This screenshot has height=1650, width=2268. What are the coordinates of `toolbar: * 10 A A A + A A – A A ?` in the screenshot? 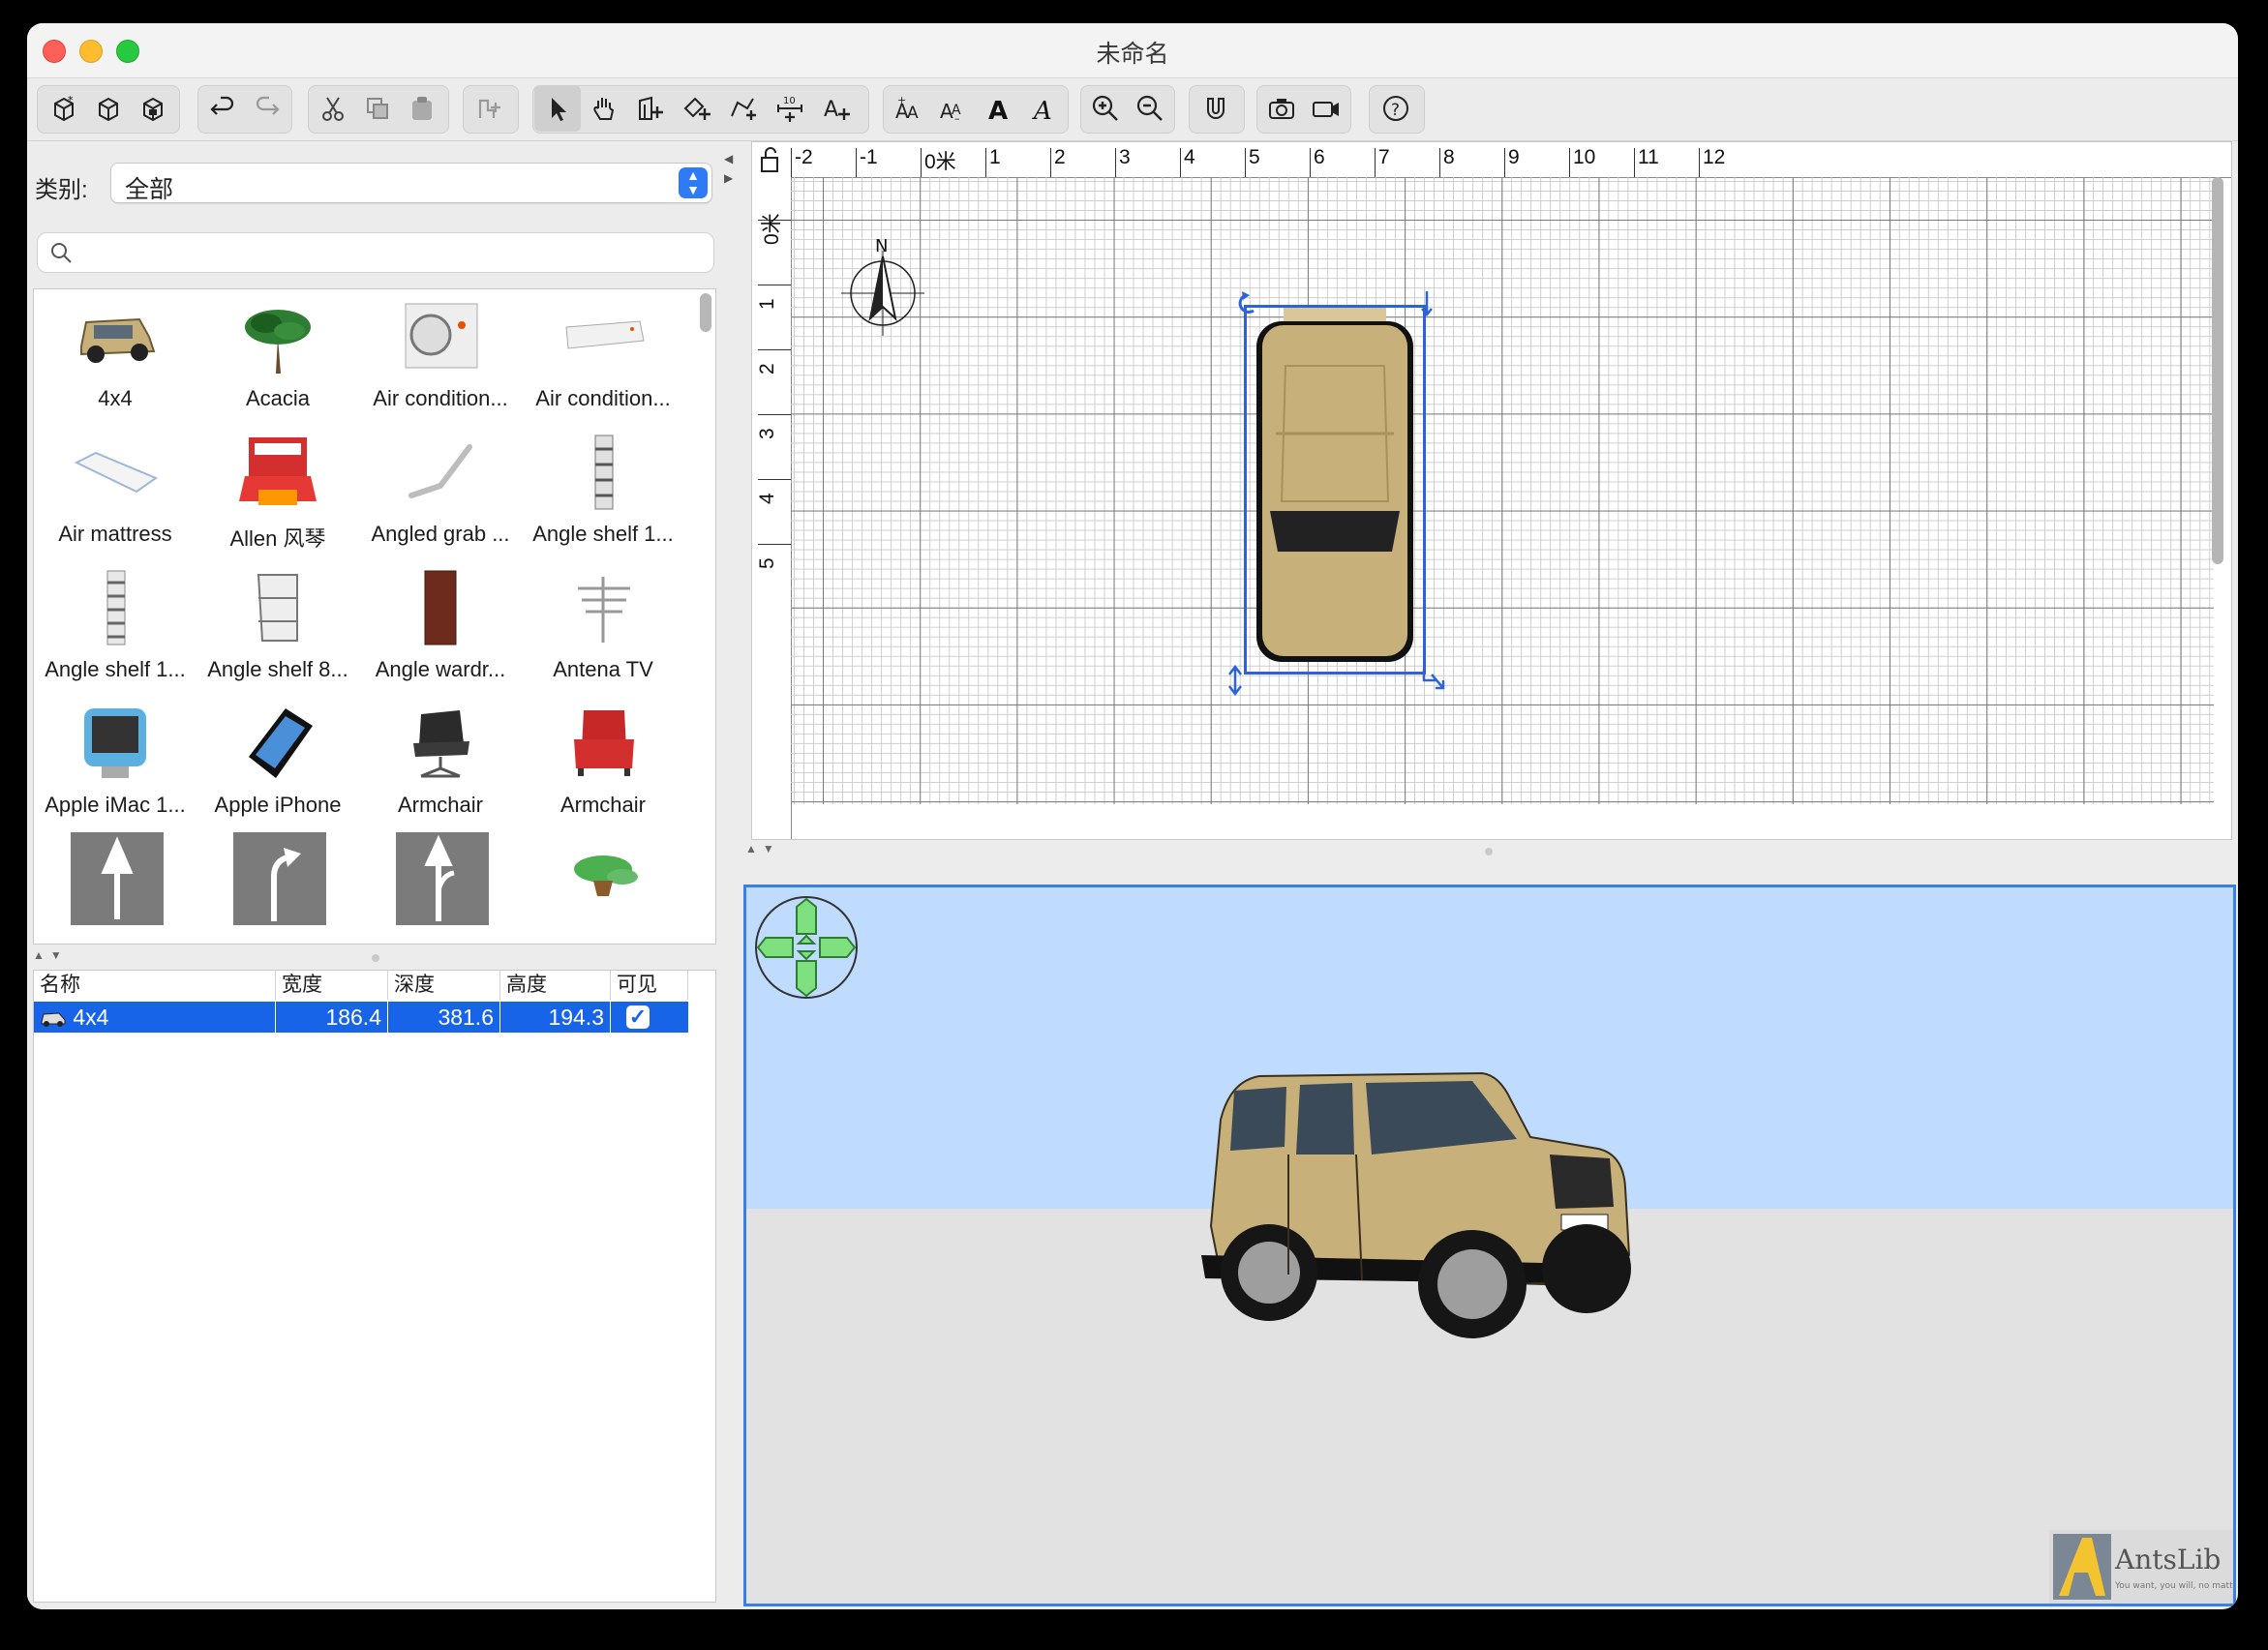 It's located at (1132, 110).